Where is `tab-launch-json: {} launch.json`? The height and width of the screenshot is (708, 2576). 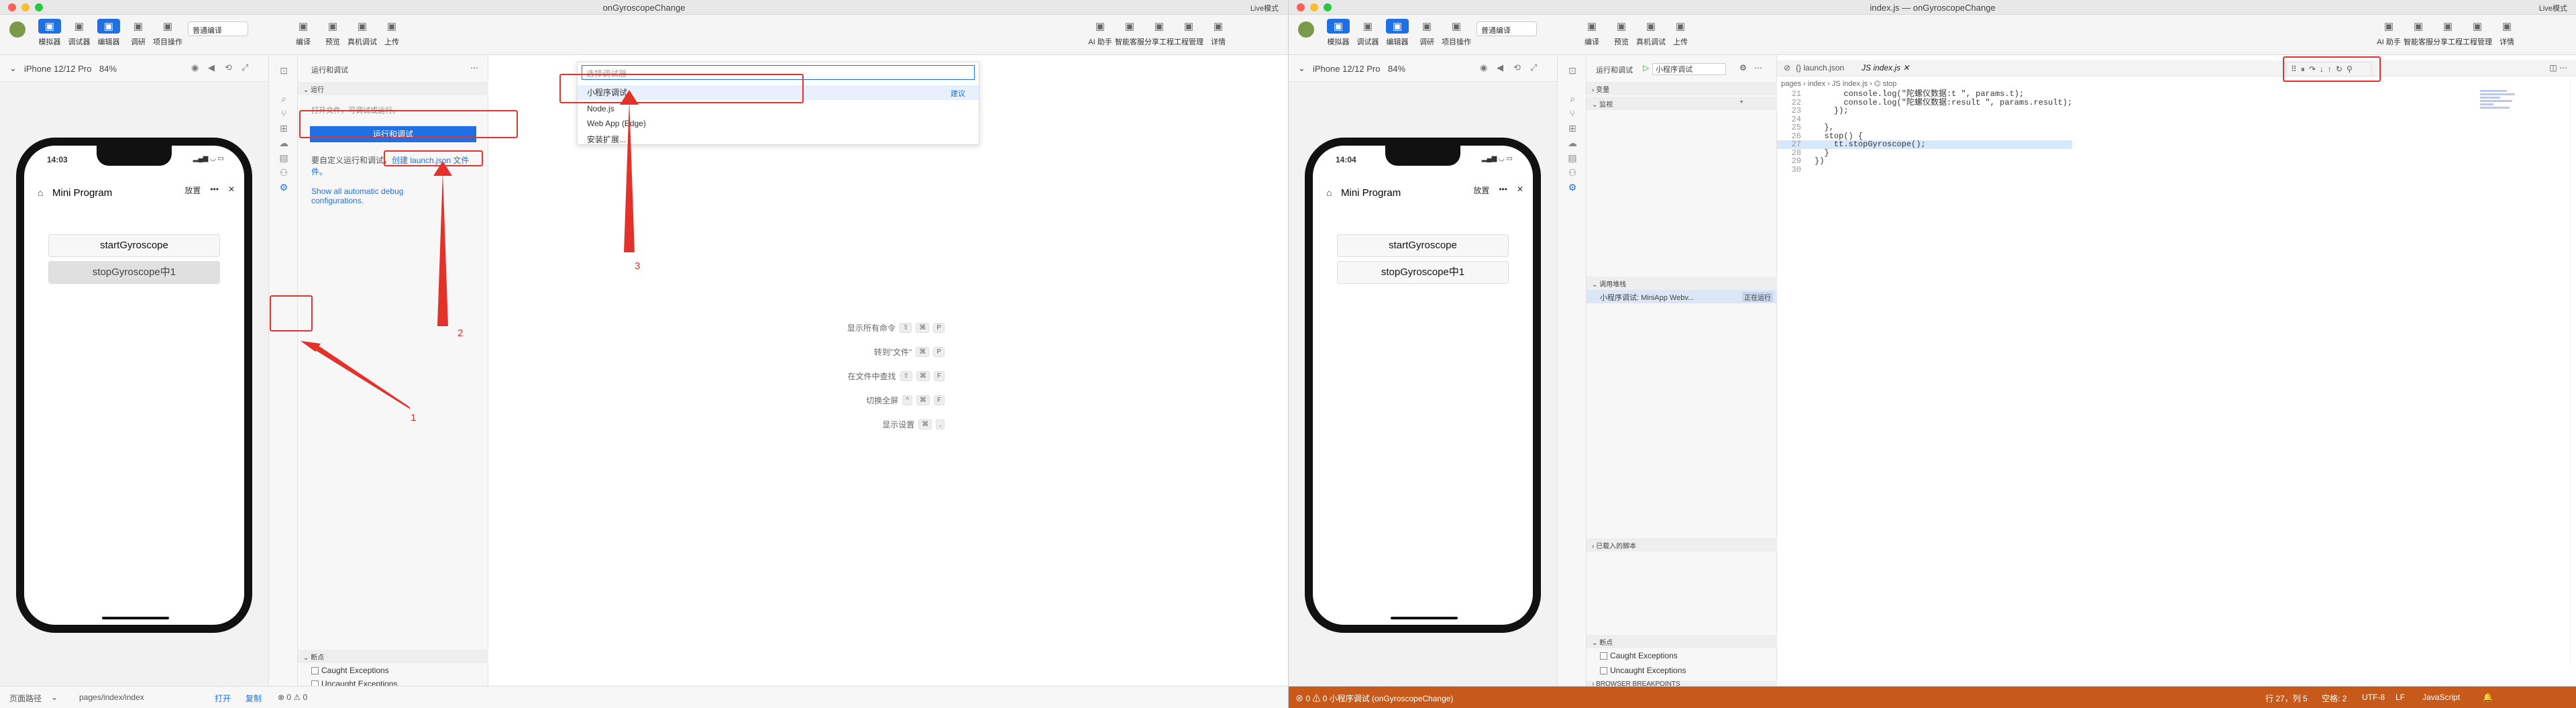
tab-launch-json: {} launch.json is located at coordinates (1820, 67).